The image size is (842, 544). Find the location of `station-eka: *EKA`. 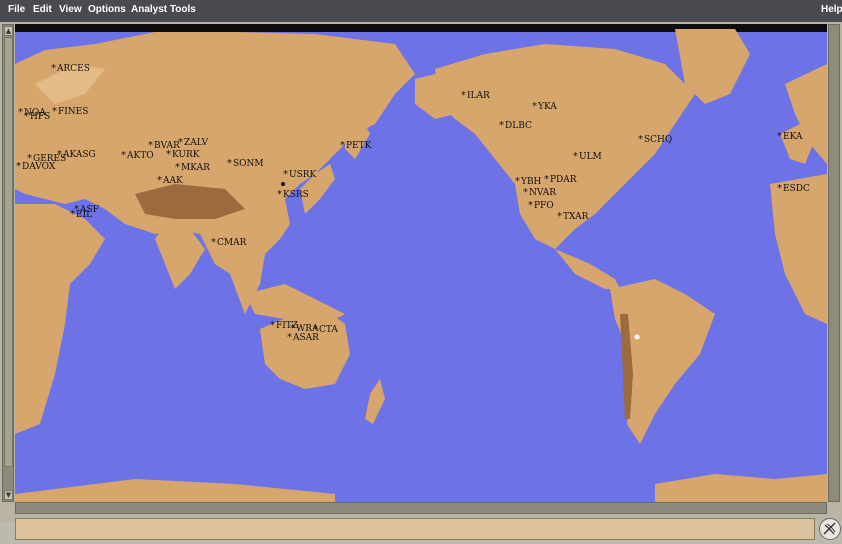

station-eka: *EKA is located at coordinates (789, 137).